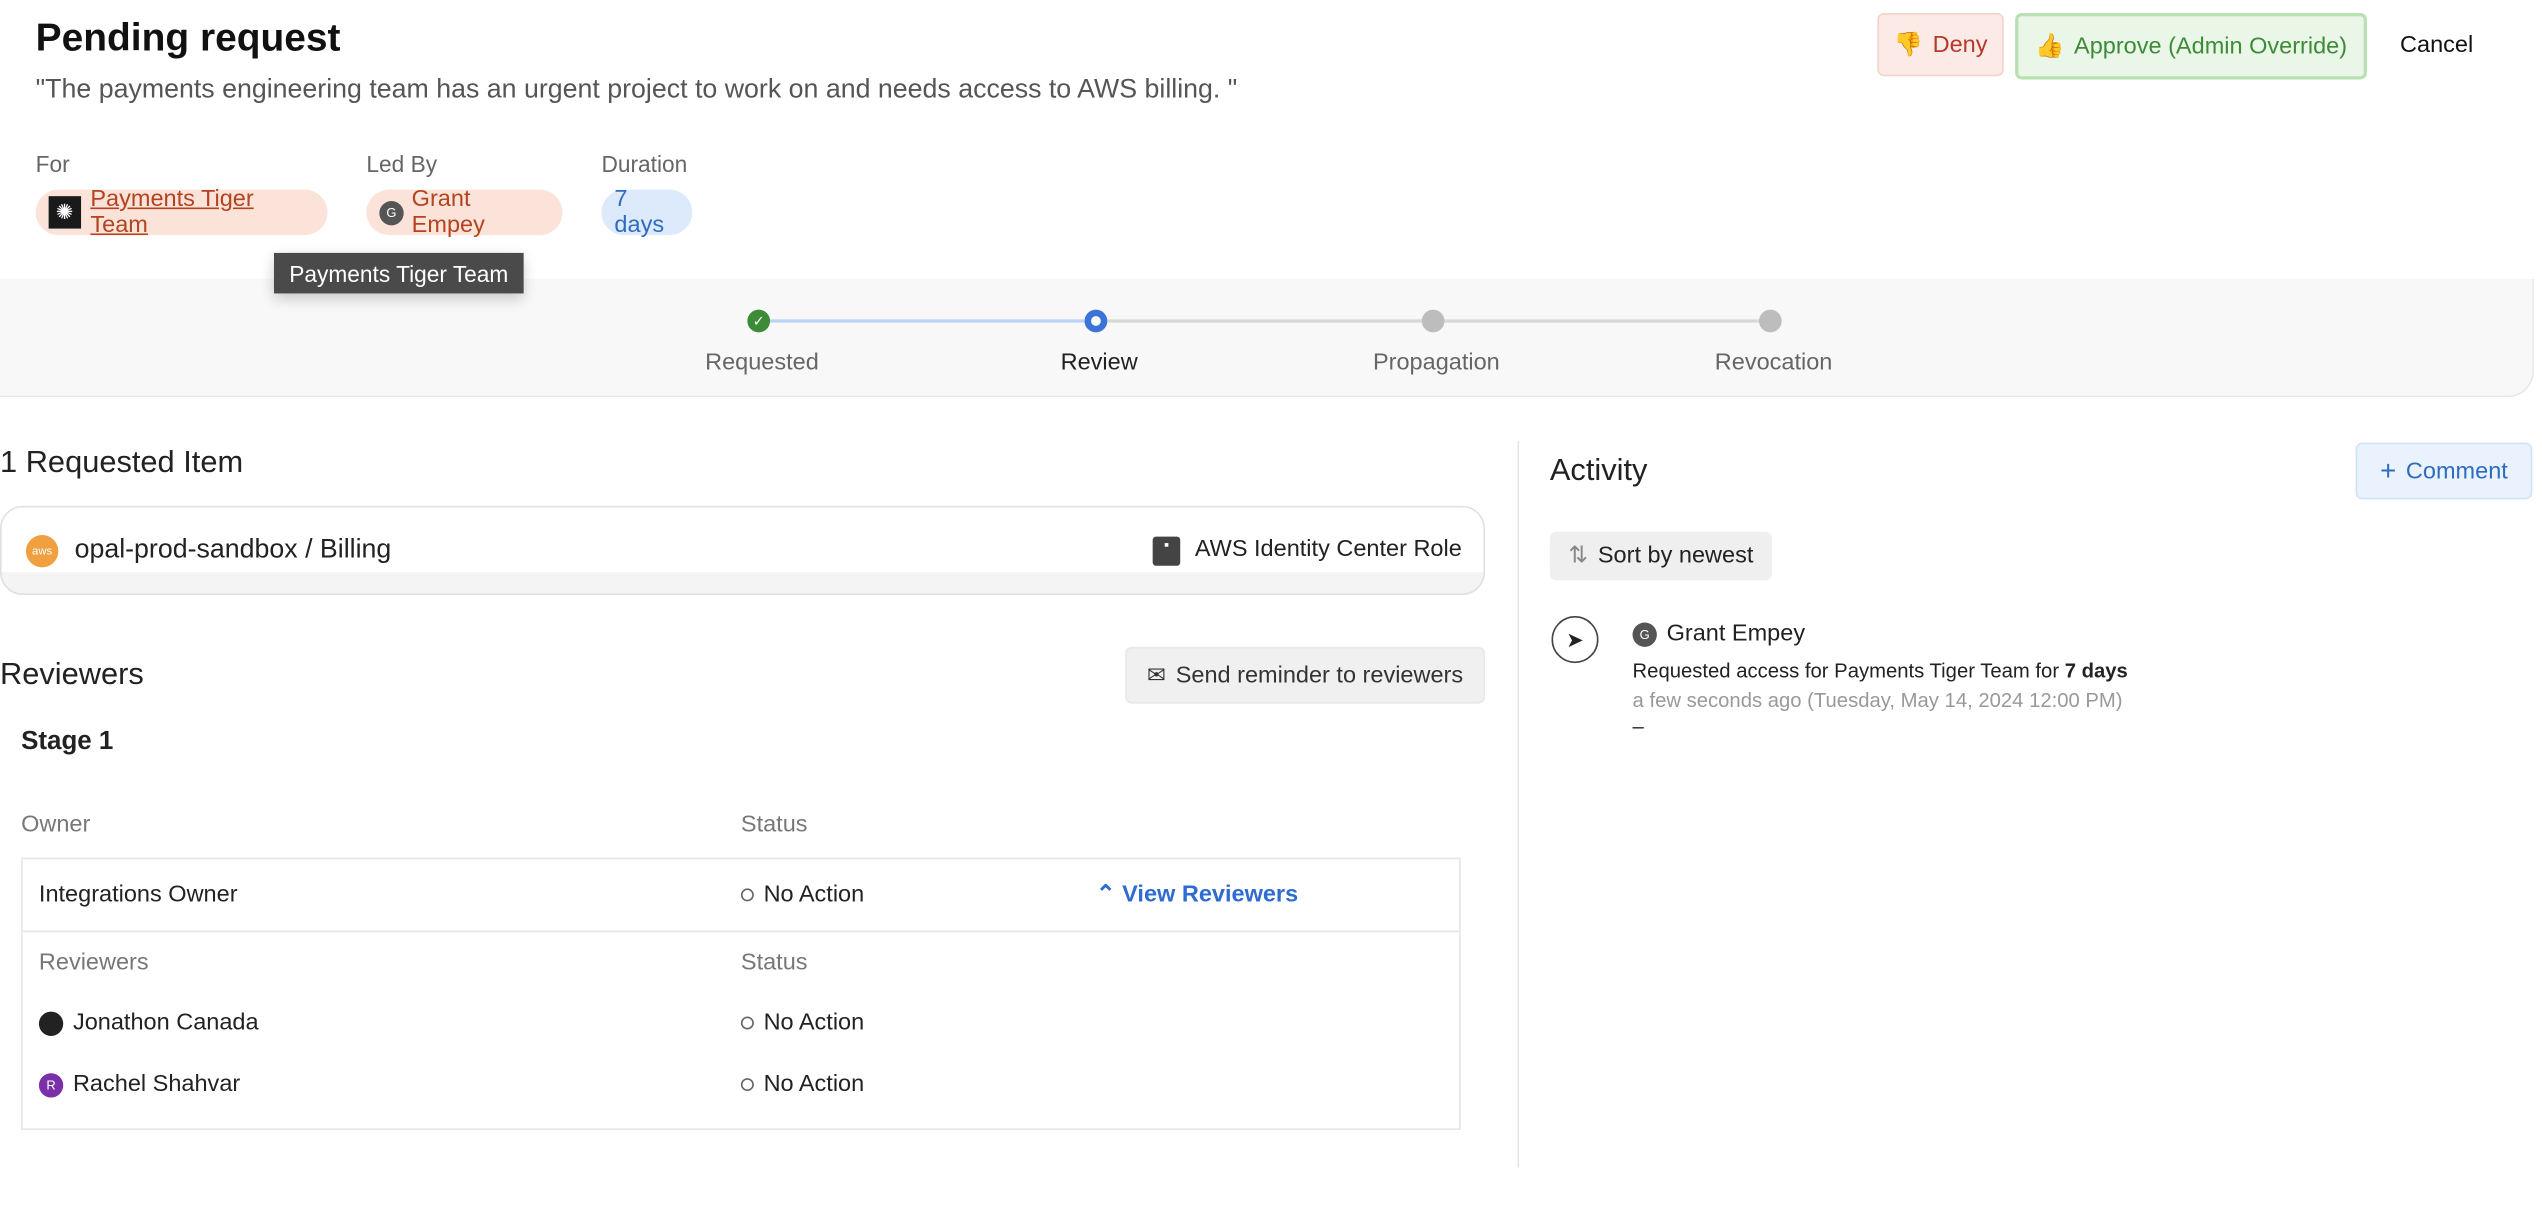  I want to click on reviewers-heading: Reviewers, so click(72, 675).